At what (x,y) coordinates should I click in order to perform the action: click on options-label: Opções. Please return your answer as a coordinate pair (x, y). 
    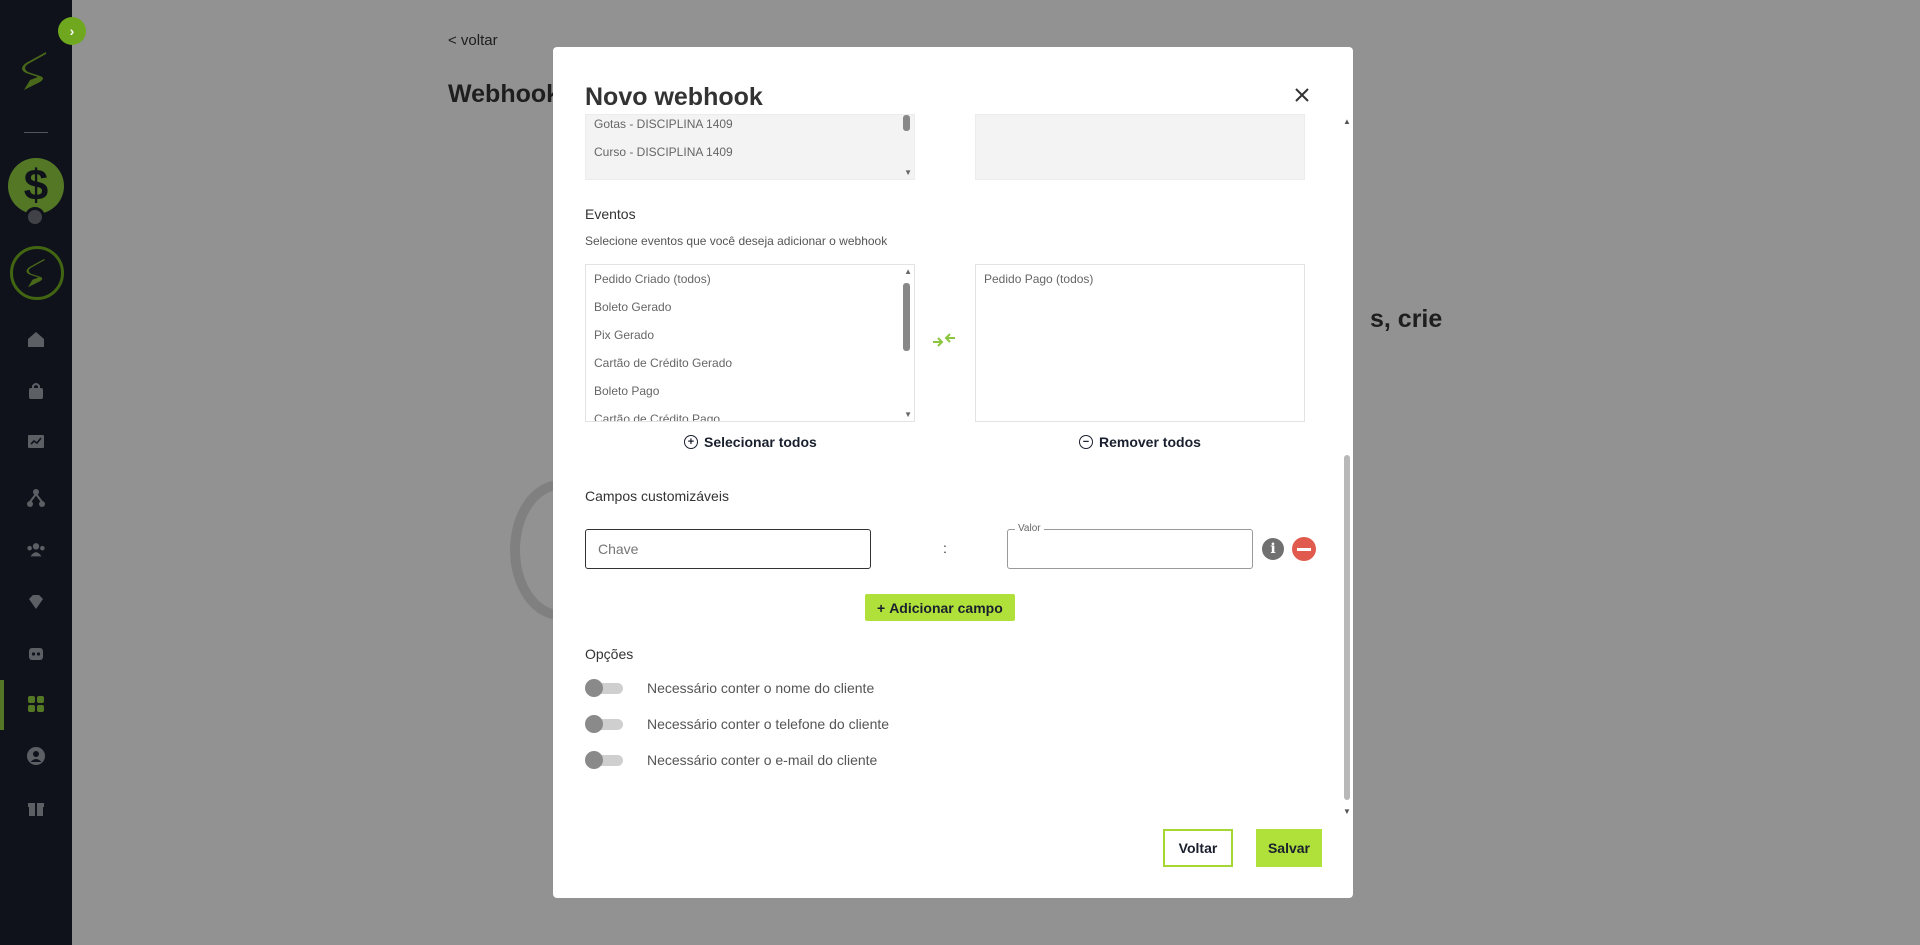
    Looking at the image, I should click on (609, 654).